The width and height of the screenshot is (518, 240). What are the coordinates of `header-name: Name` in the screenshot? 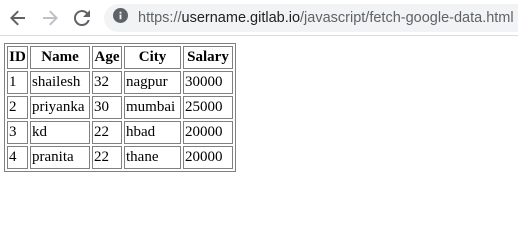 It's located at (60, 57).